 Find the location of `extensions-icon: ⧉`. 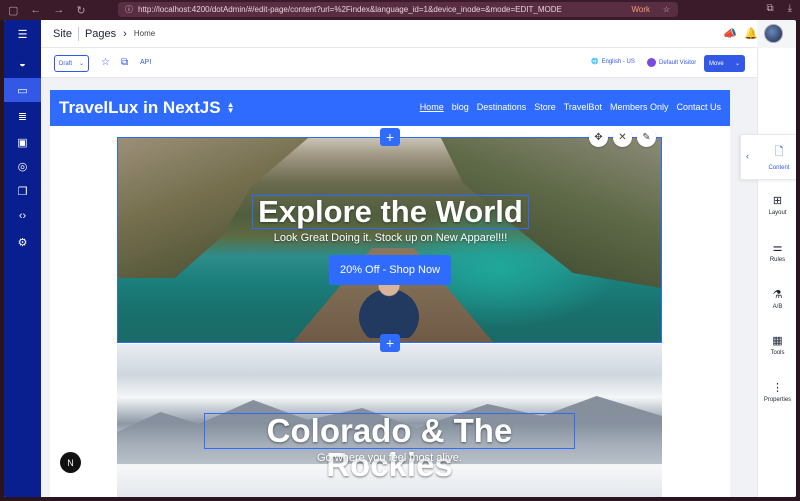

extensions-icon: ⧉ is located at coordinates (769, 8).